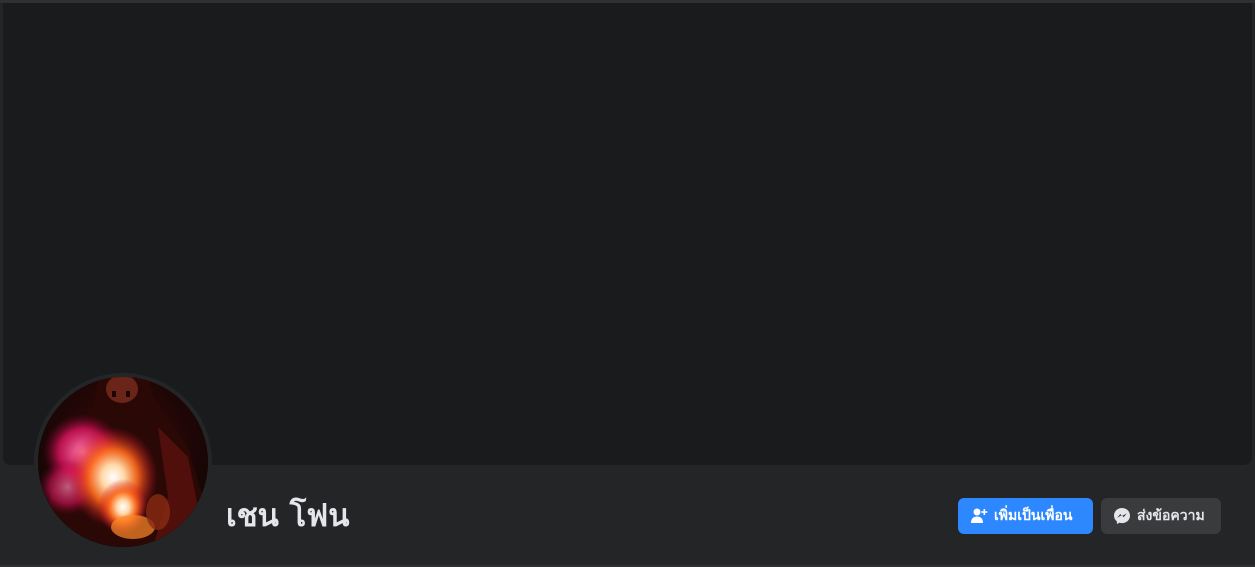 This screenshot has width=1255, height=567. I want to click on add-friend-button: เพิ่มเป็นเพื่อน, so click(1025, 516).